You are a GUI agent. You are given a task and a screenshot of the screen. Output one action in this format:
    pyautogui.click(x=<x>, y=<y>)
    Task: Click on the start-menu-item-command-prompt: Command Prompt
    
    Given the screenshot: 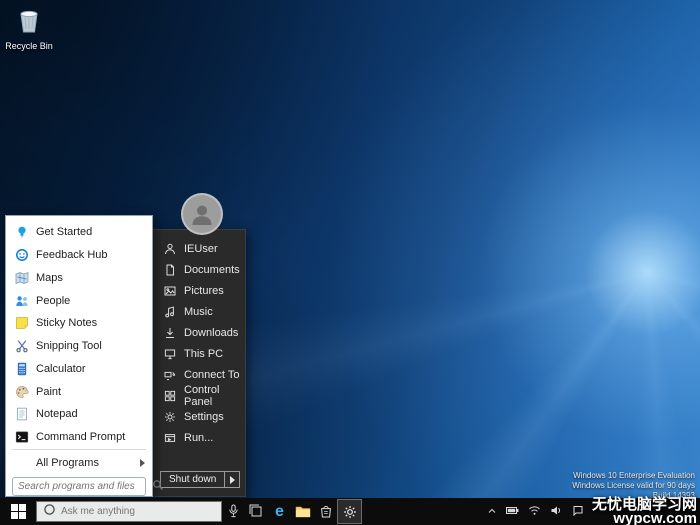 What is the action you would take?
    pyautogui.click(x=79, y=437)
    